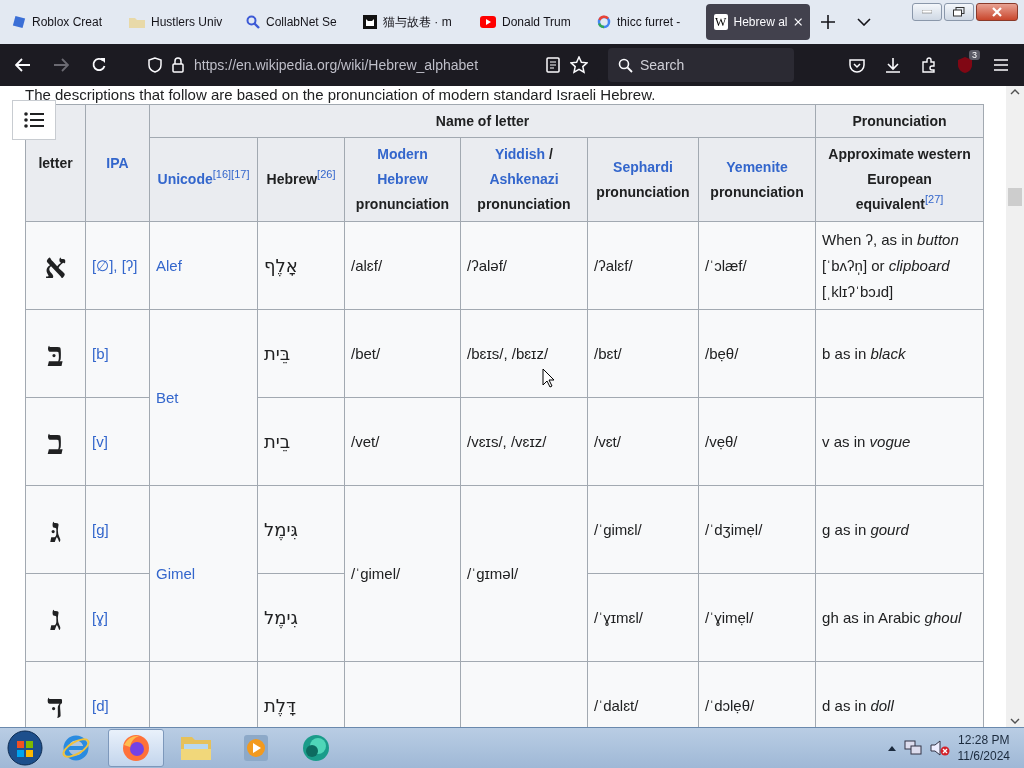 The height and width of the screenshot is (768, 1024). What do you see at coordinates (185, 179) in the screenshot?
I see `link: Unicode` at bounding box center [185, 179].